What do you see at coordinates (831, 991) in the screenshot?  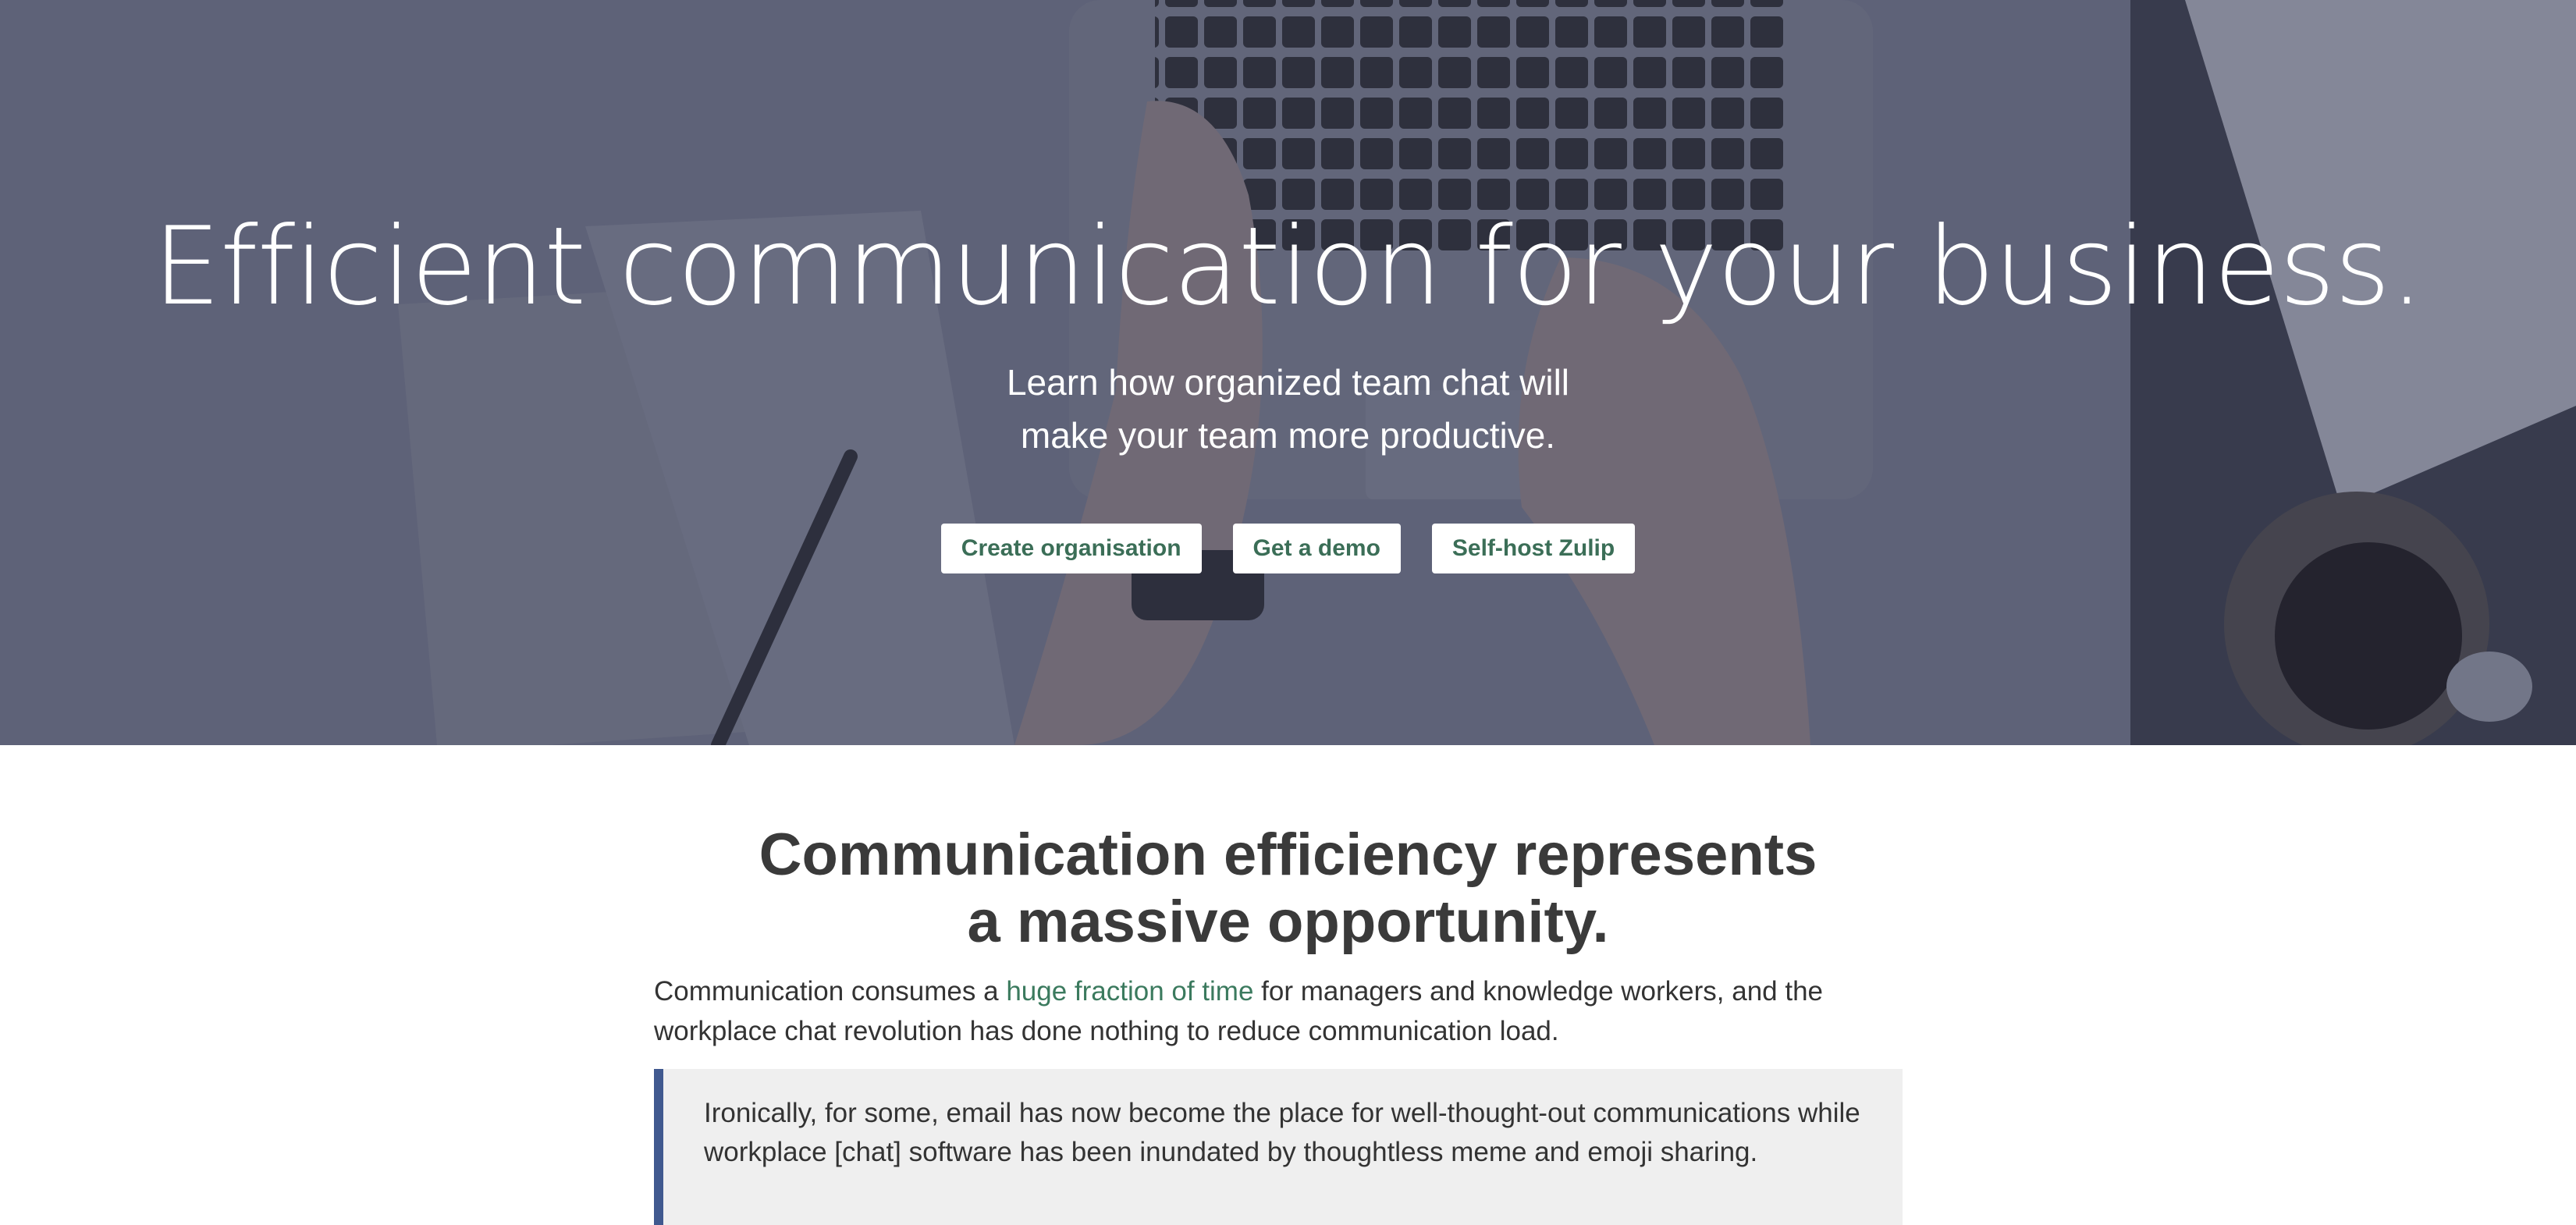 I see `paragraph-text-start: Communication consumes a` at bounding box center [831, 991].